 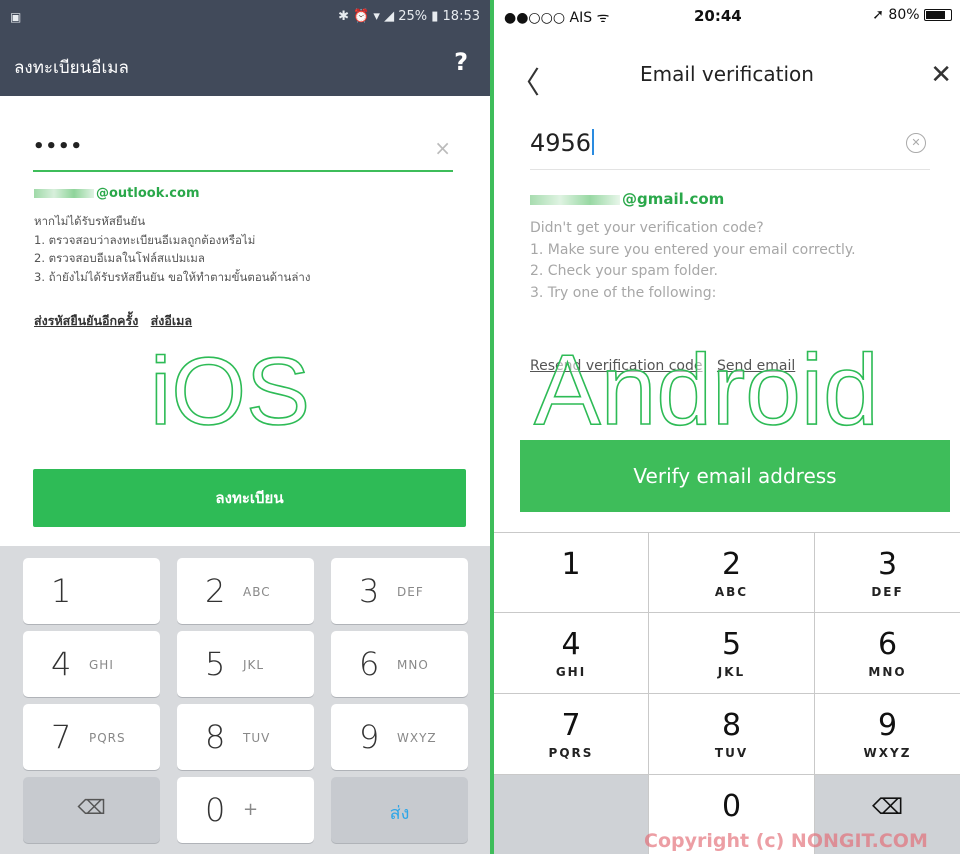 What do you see at coordinates (461, 16) in the screenshot?
I see `status-time: 18:53` at bounding box center [461, 16].